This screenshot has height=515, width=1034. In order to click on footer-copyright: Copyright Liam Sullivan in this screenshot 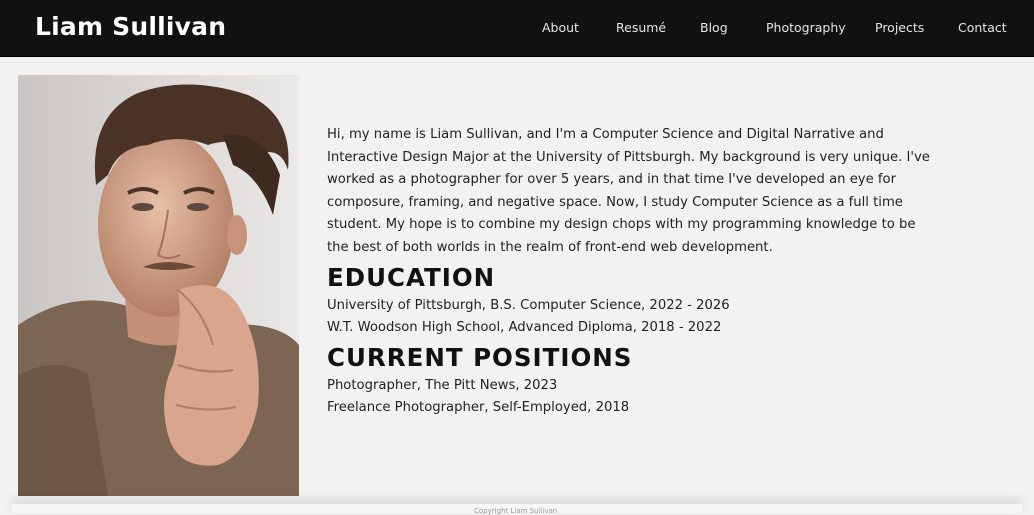, I will do `click(516, 511)`.